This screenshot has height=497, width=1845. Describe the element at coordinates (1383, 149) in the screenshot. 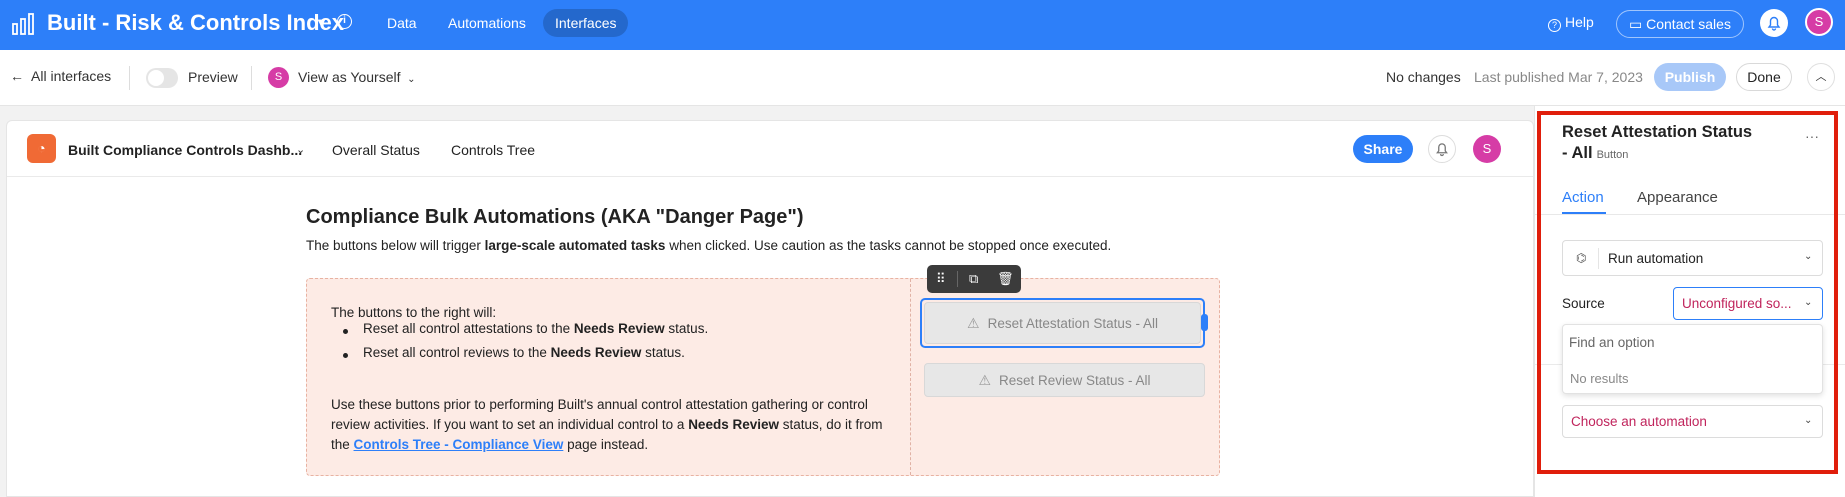

I see `share-button: Share` at that location.